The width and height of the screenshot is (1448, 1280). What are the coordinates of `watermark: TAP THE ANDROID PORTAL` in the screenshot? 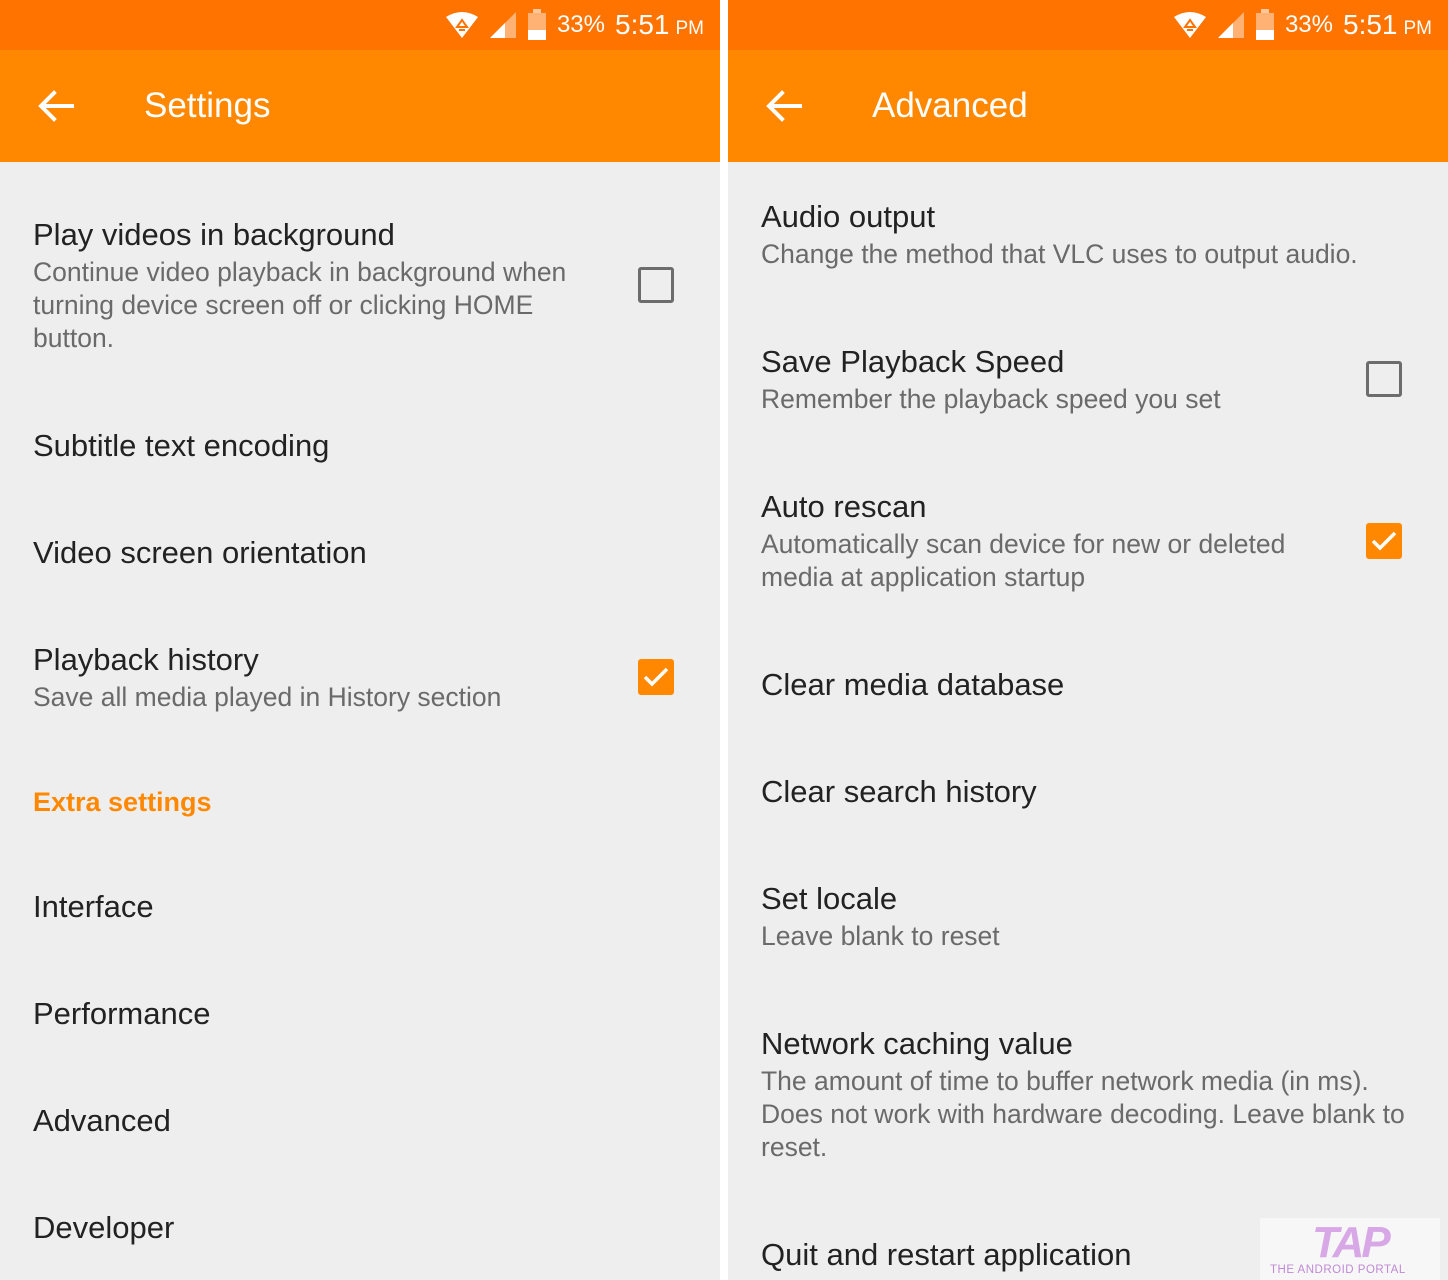 It's located at (1350, 1249).